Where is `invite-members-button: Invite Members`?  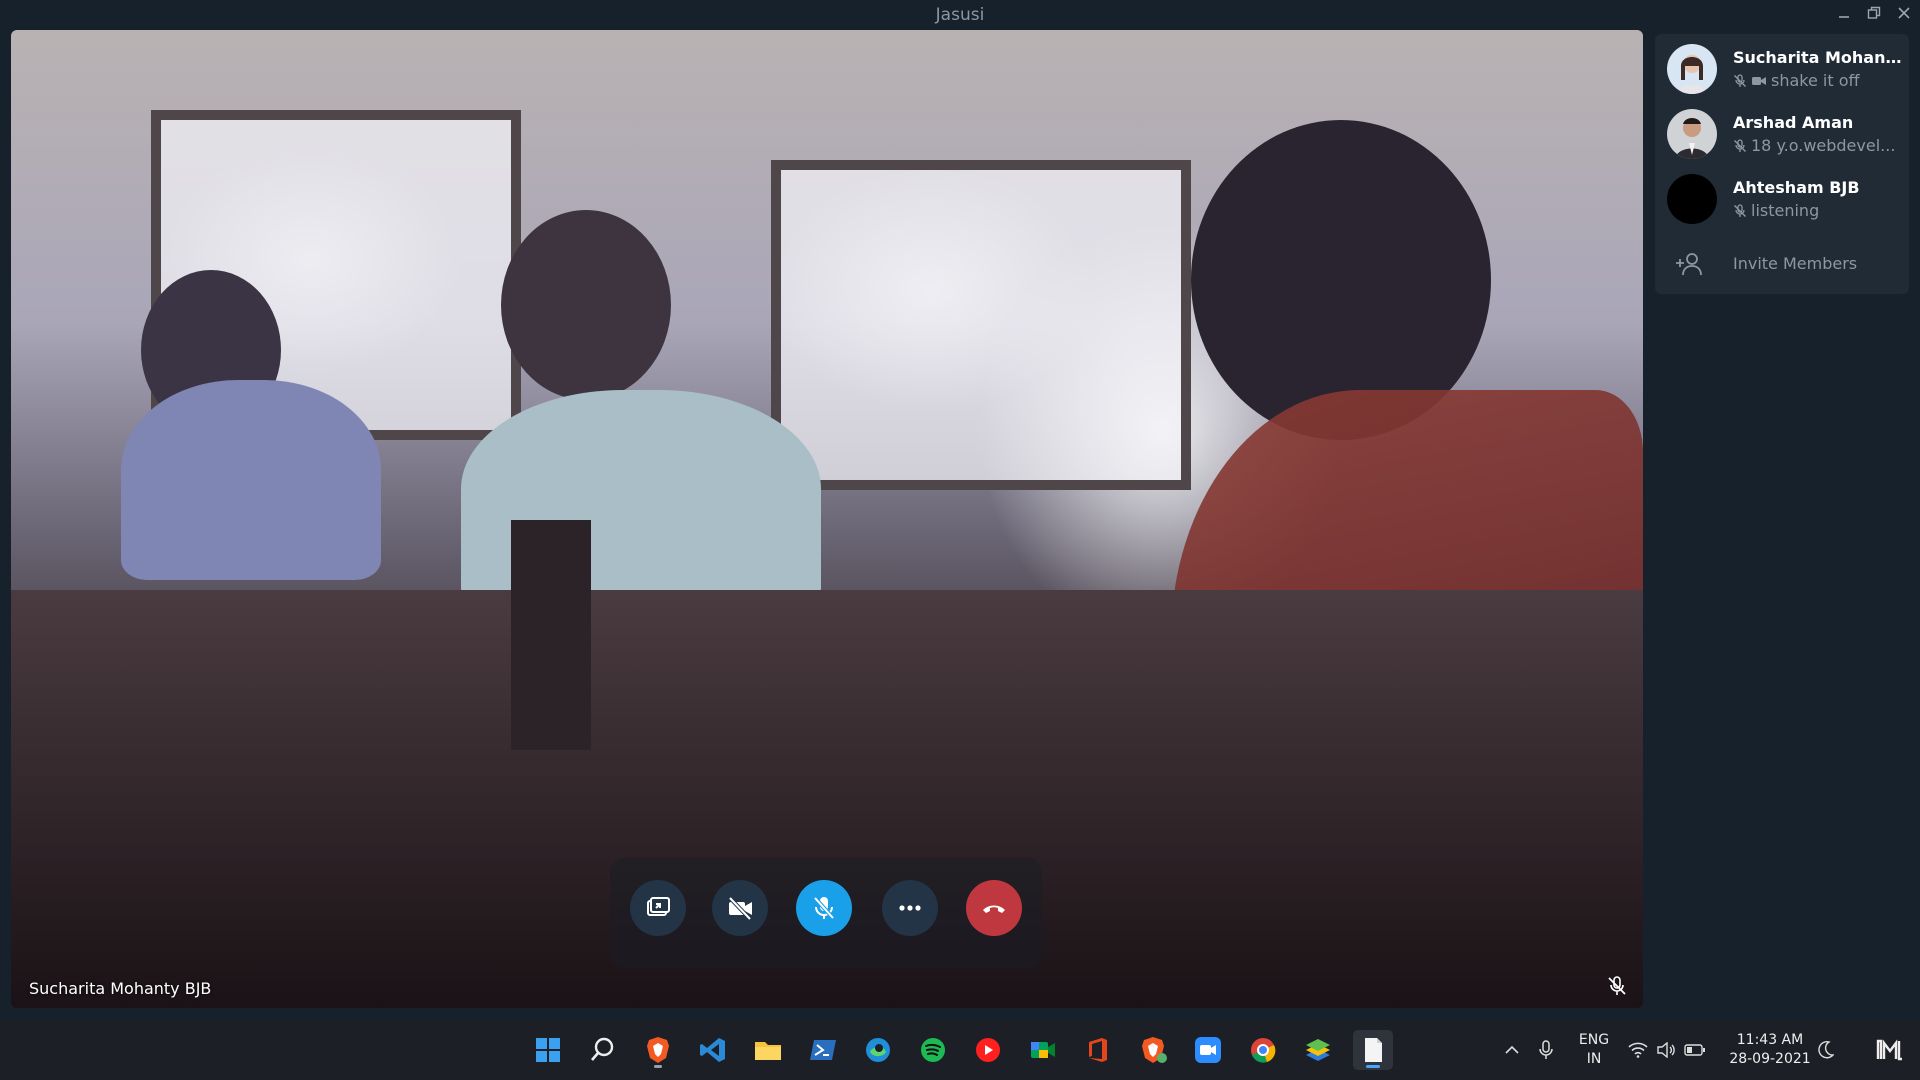
invite-members-button: Invite Members is located at coordinates (1782, 264).